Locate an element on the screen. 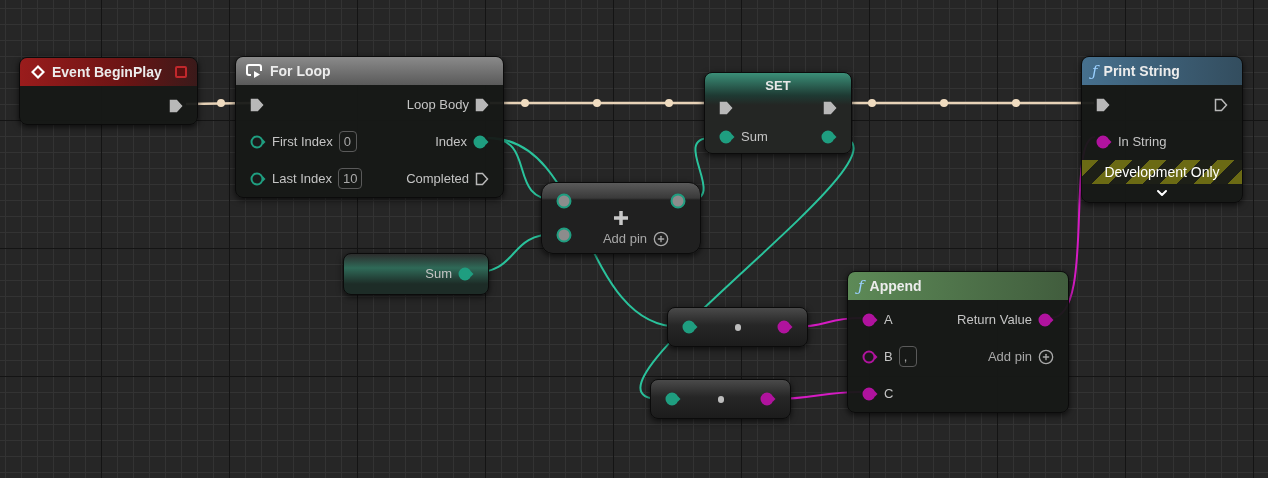 This screenshot has width=1268, height=478. pin-label: Completed is located at coordinates (437, 178).